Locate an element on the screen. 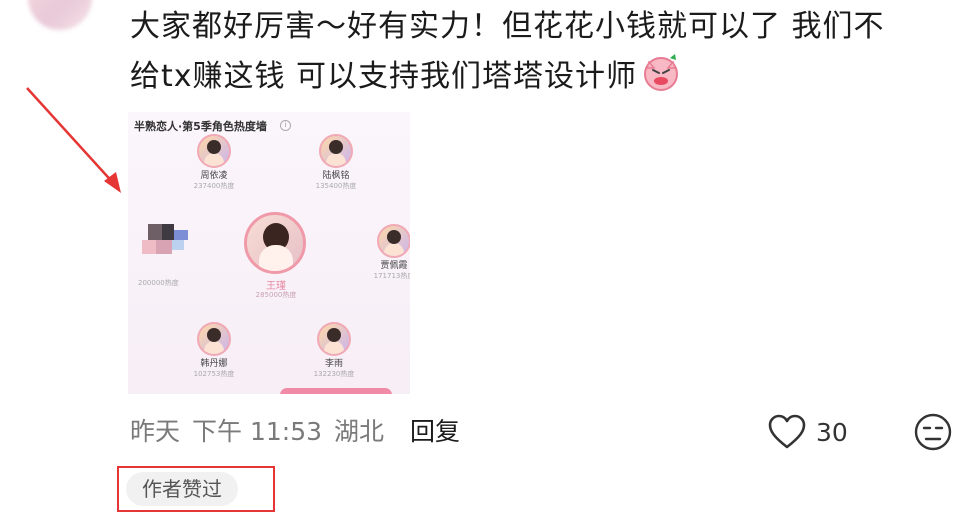 The height and width of the screenshot is (516, 960). character-node: 李雨 132230热度 is located at coordinates (334, 350).